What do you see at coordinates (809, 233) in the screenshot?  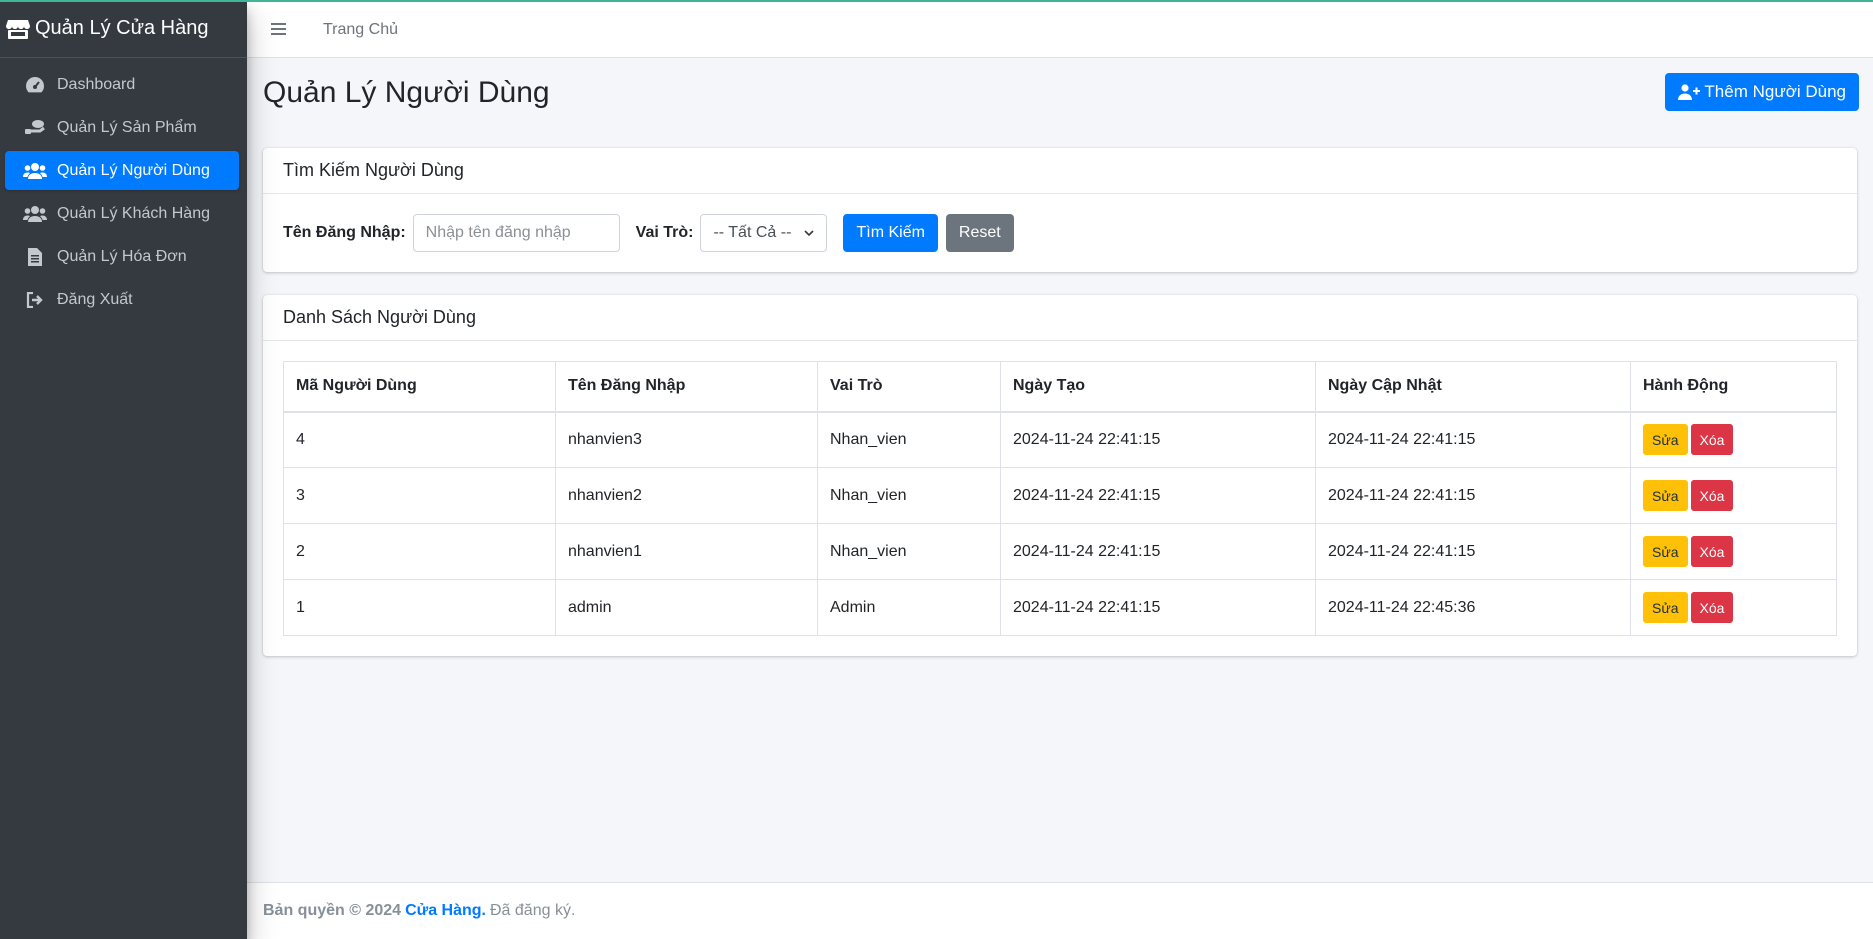 I see `chevron-down-icon` at bounding box center [809, 233].